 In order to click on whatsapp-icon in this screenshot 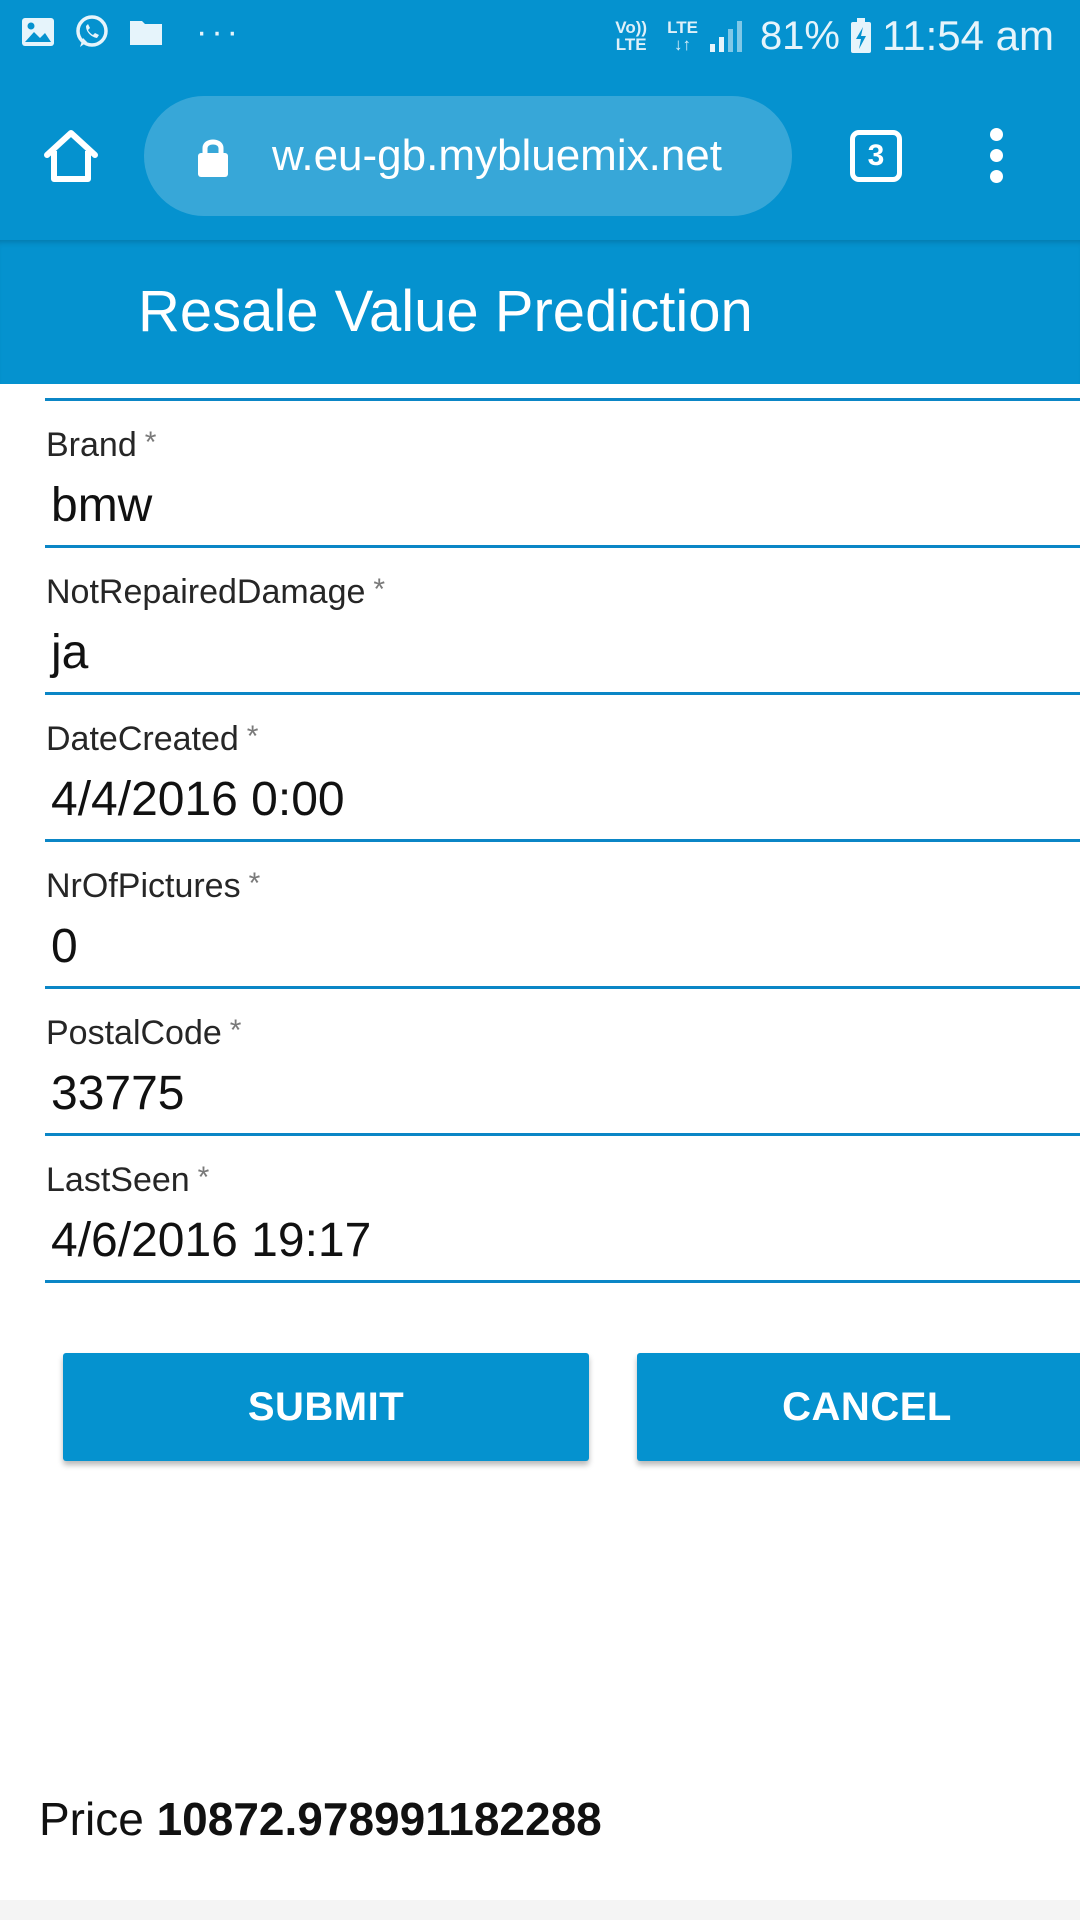, I will do `click(92, 31)`.